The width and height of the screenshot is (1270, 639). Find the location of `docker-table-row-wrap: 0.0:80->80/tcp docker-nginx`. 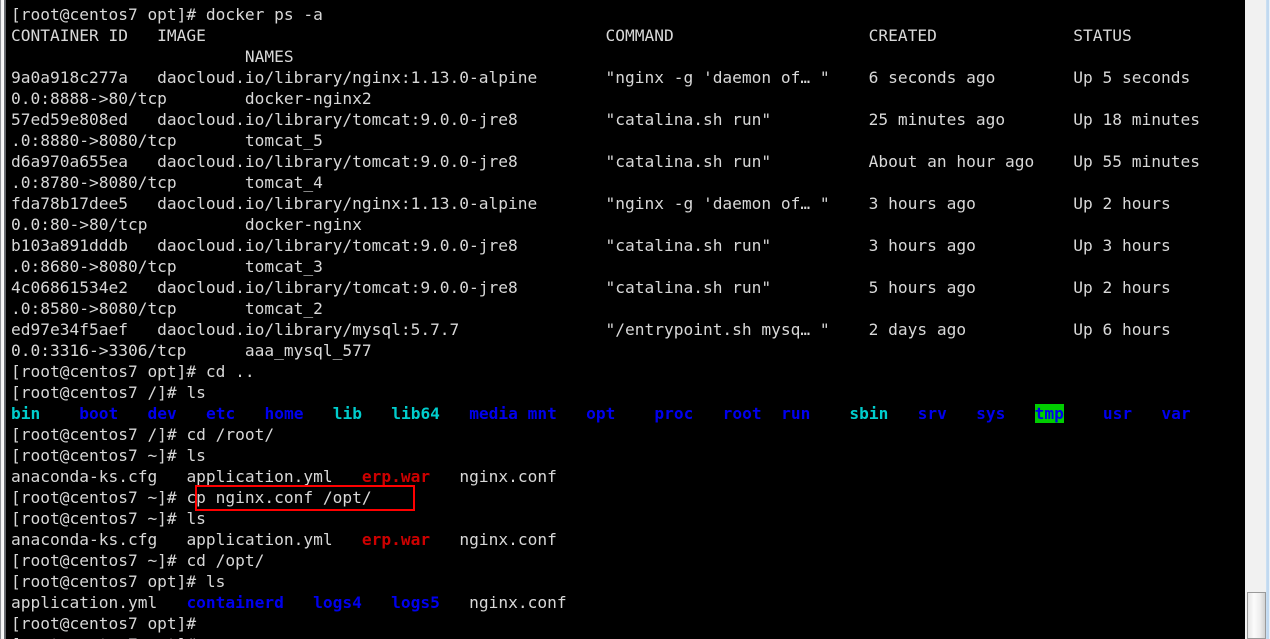

docker-table-row-wrap: 0.0:80->80/tcp docker-nginx is located at coordinates (186, 224).